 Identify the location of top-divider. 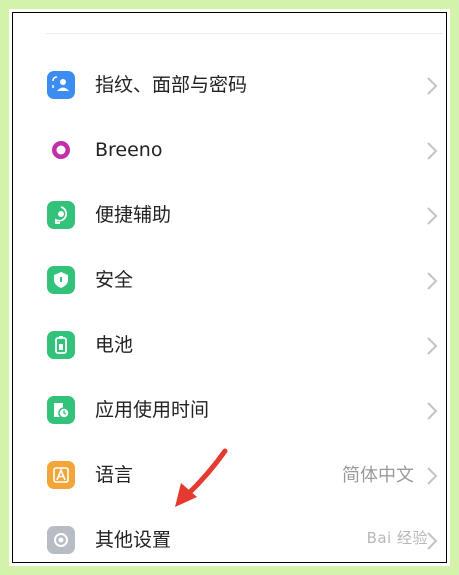
(244, 33).